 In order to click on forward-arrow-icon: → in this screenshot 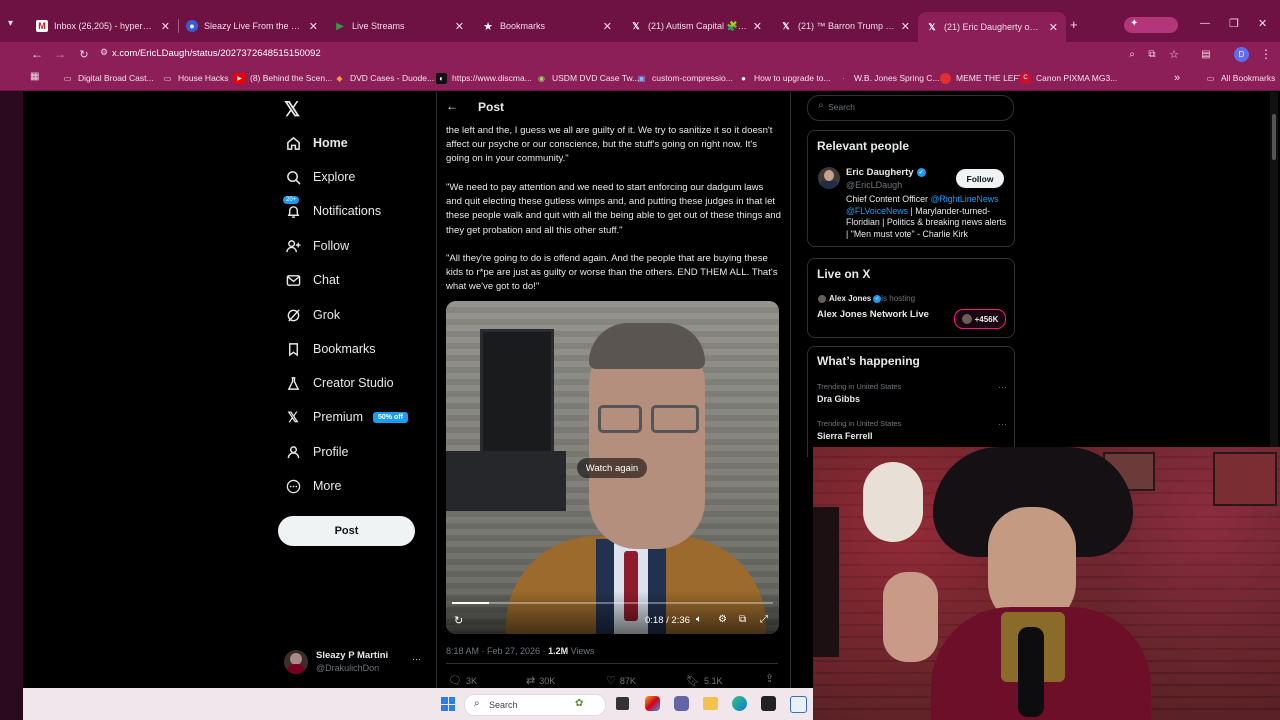, I will do `click(60, 54)`.